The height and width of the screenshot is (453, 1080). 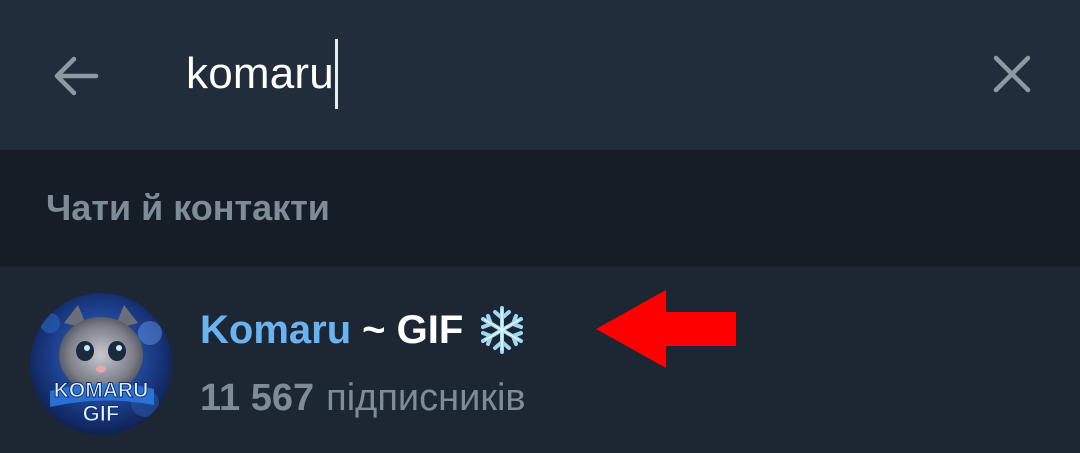 I want to click on arrow-left-icon, so click(x=76, y=76).